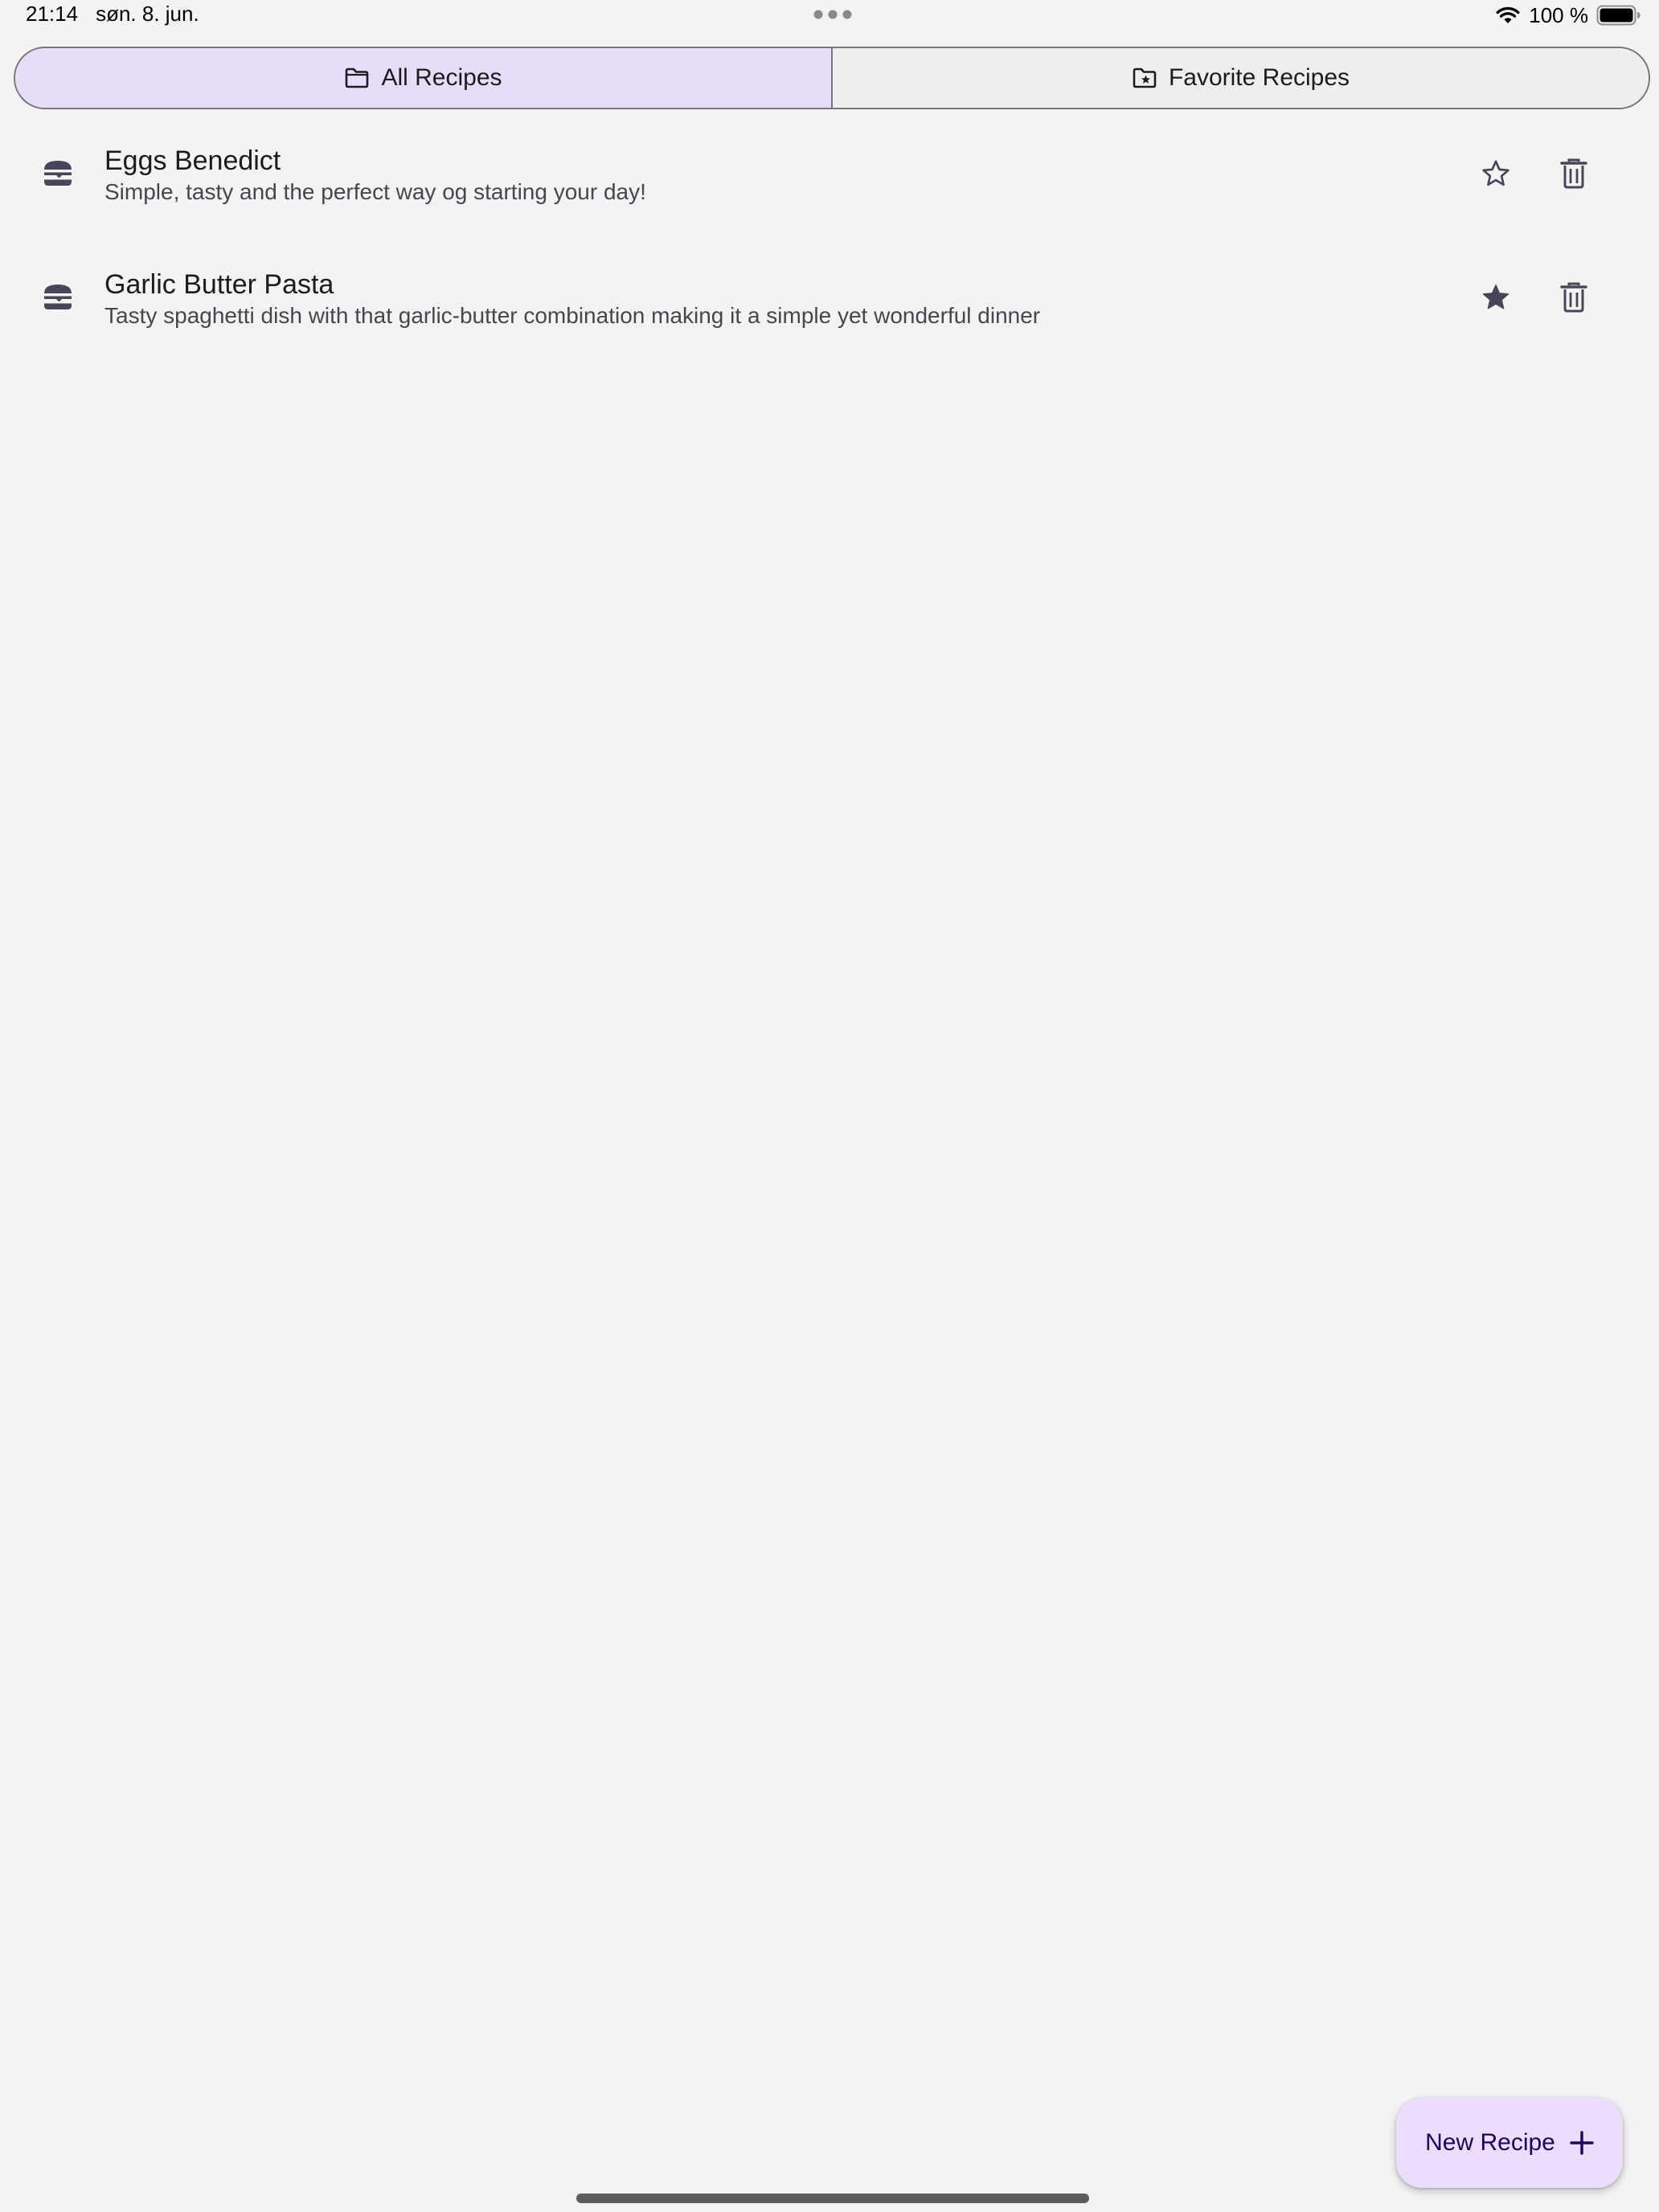 Image resolution: width=1659 pixels, height=2212 pixels. I want to click on recipe-filter-tabs: All Recipes Favorite Recipes, so click(832, 78).